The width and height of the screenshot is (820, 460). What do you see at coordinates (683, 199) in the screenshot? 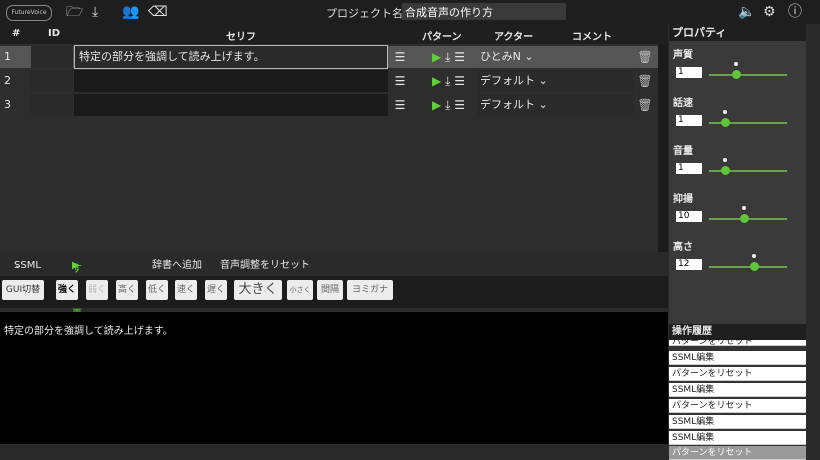
I see `prop-label: 抑揚` at bounding box center [683, 199].